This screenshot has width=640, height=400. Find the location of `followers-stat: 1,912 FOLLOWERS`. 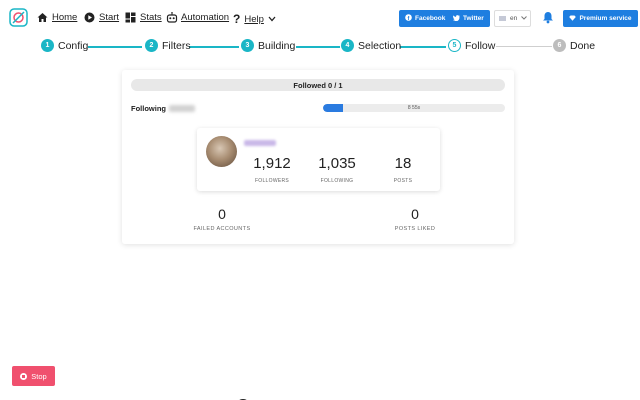

followers-stat: 1,912 FOLLOWERS is located at coordinates (272, 169).